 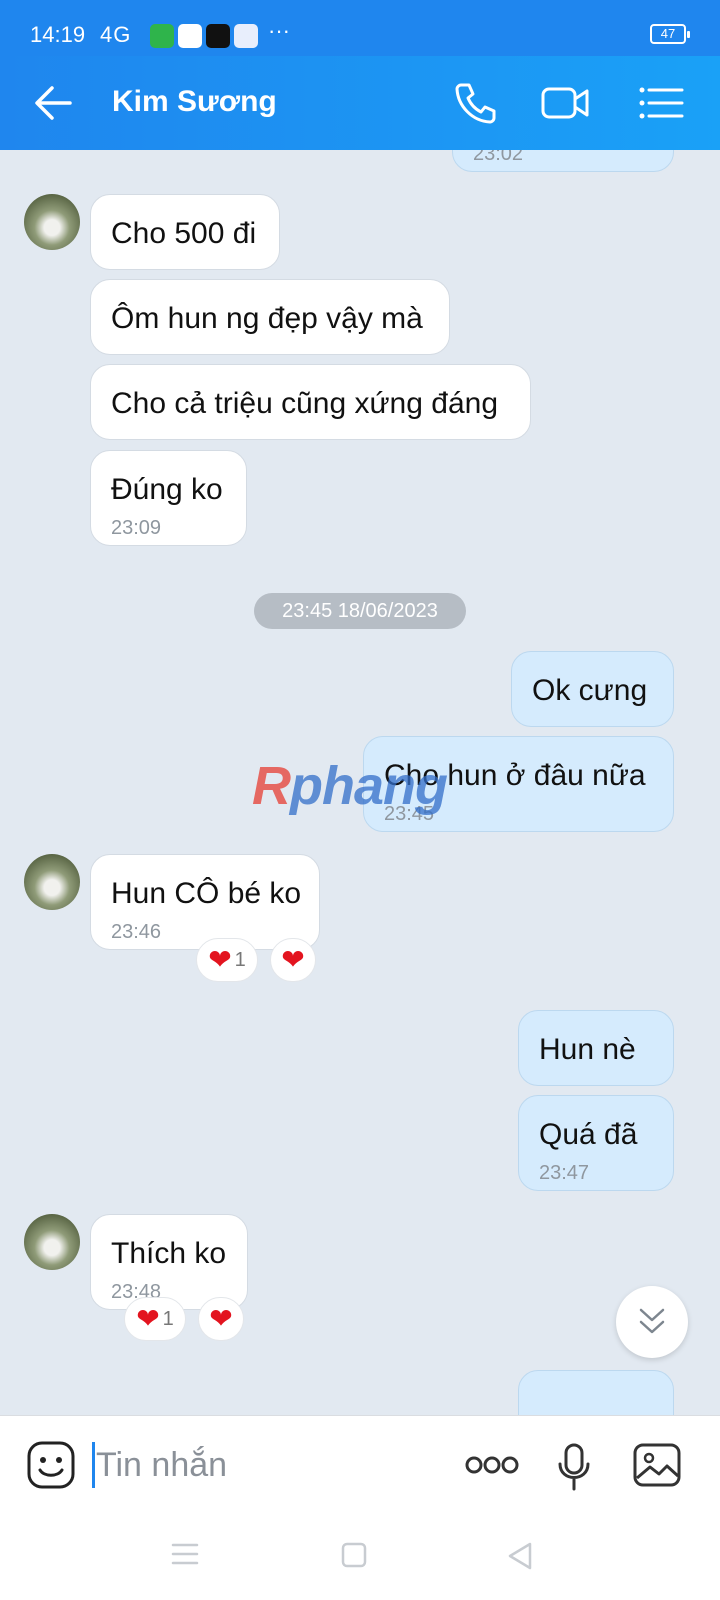 I want to click on message-bubble-incoming: Thích ko 23:48, so click(x=169, y=1262).